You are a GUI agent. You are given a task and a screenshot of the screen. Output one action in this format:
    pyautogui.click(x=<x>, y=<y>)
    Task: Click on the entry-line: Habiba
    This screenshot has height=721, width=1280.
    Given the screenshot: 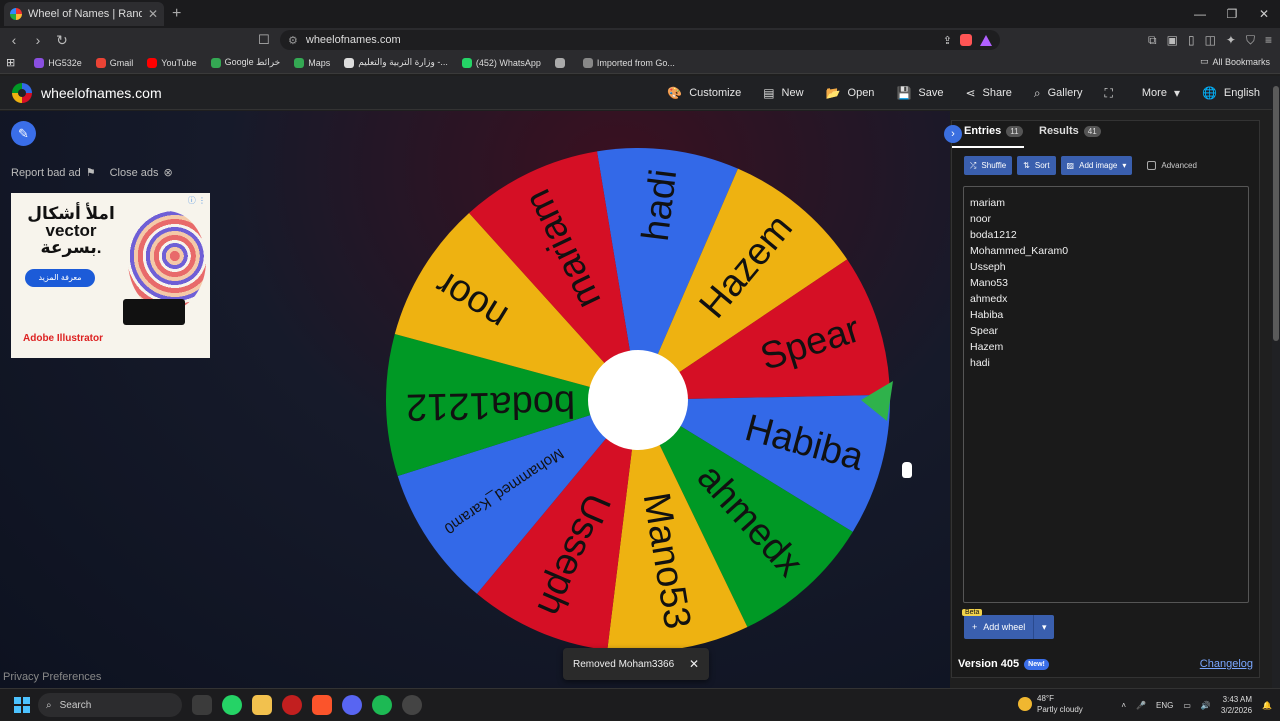 What is the action you would take?
    pyautogui.click(x=1106, y=315)
    